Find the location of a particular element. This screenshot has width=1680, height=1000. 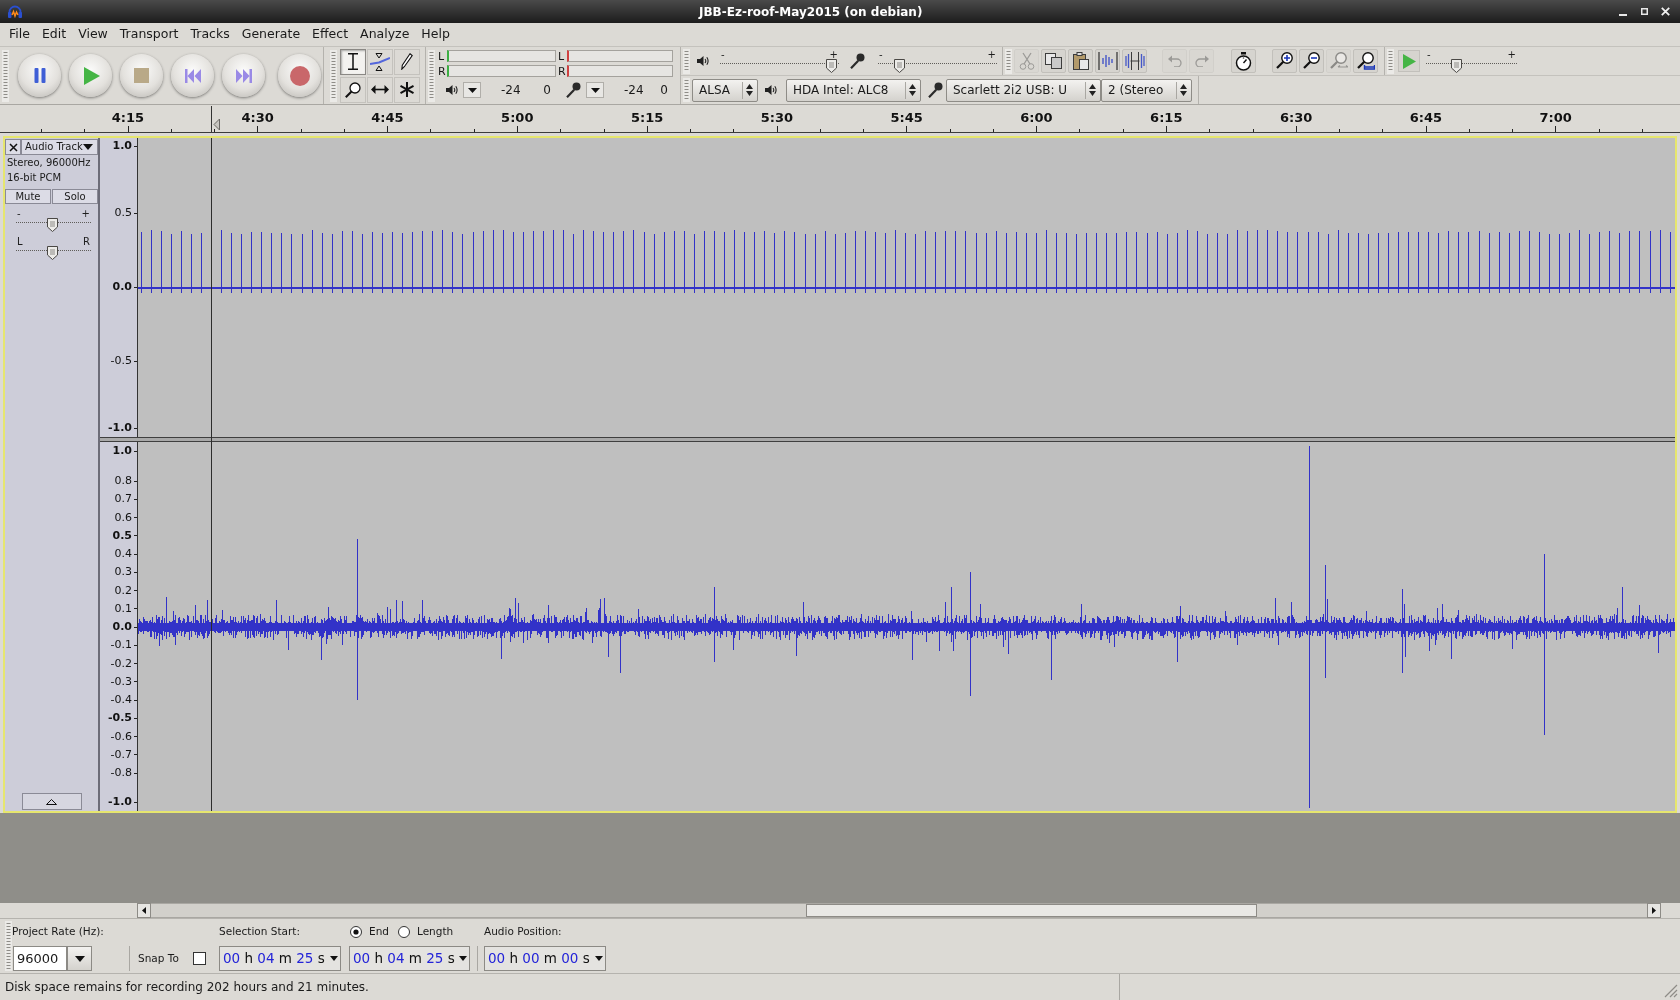

rate-dropdown-button is located at coordinates (79, 958).